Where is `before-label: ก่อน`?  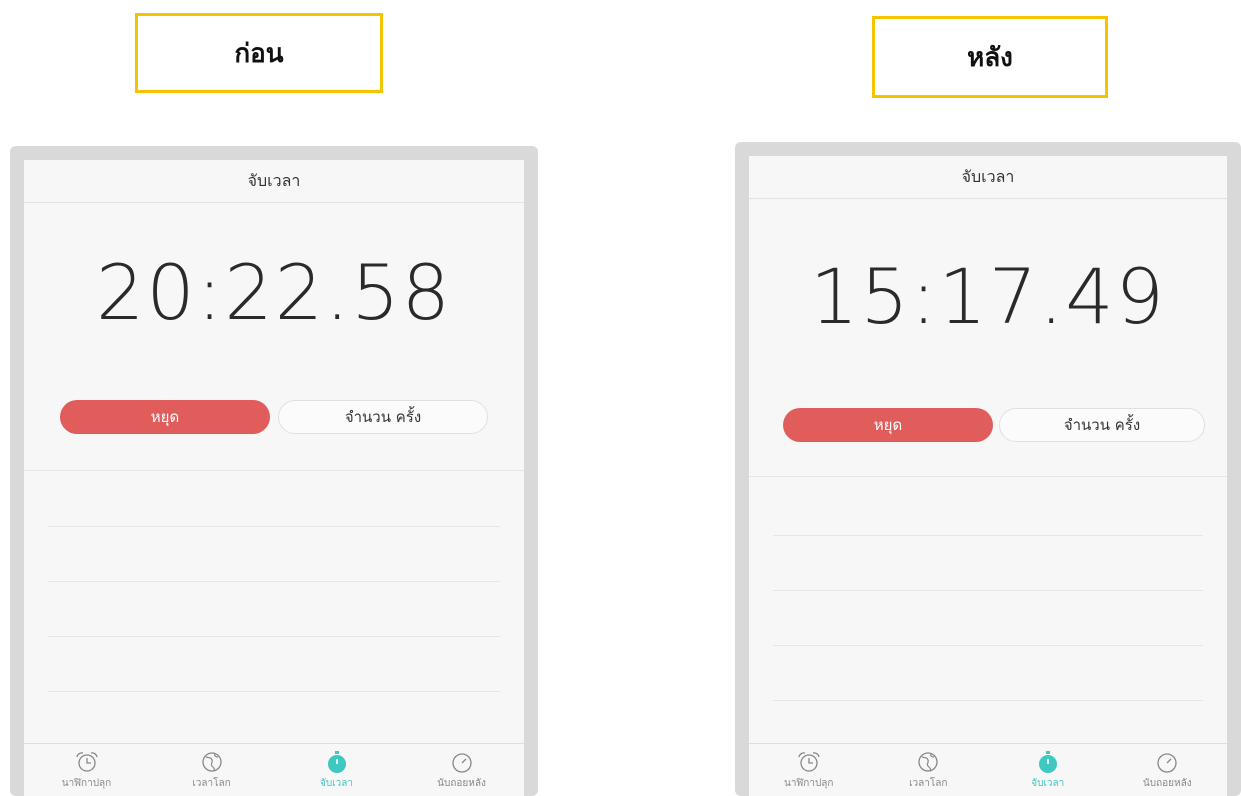
before-label: ก่อน is located at coordinates (259, 53).